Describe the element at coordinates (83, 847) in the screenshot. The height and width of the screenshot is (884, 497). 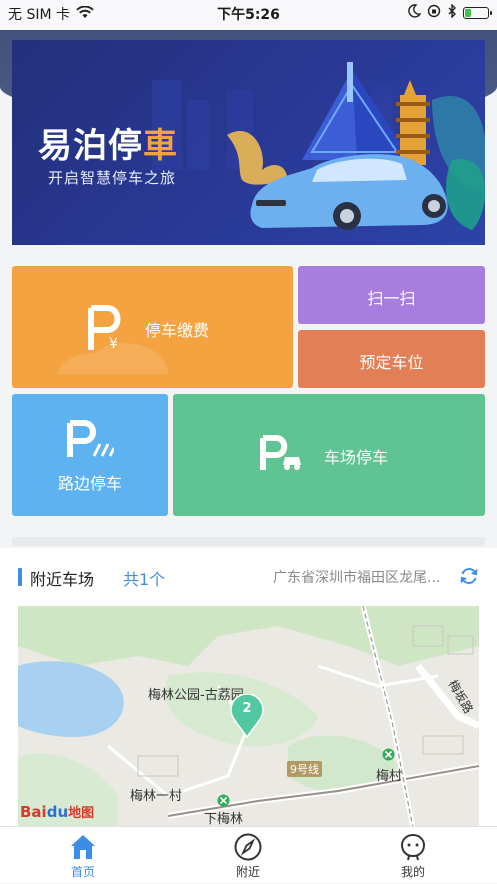
I see `home-icon` at that location.